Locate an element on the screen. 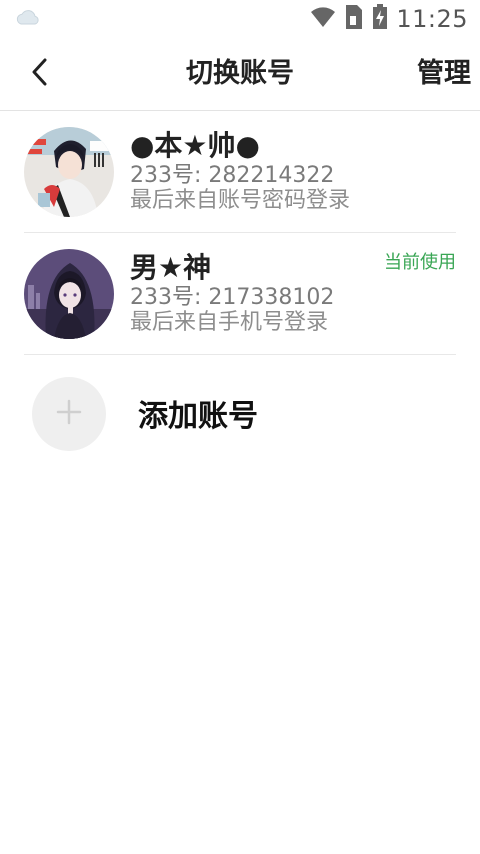 Image resolution: width=480 pixels, height=854 pixels. app-bar: 切换账号 管理 is located at coordinates (240, 74).